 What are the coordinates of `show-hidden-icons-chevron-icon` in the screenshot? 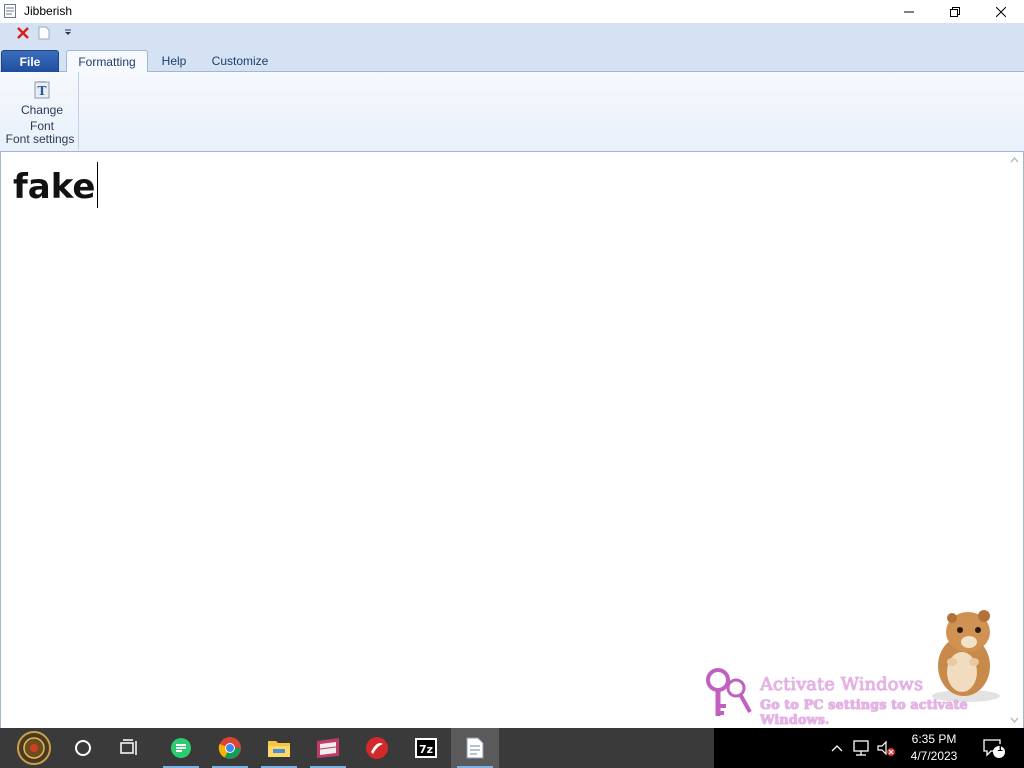 It's located at (837, 748).